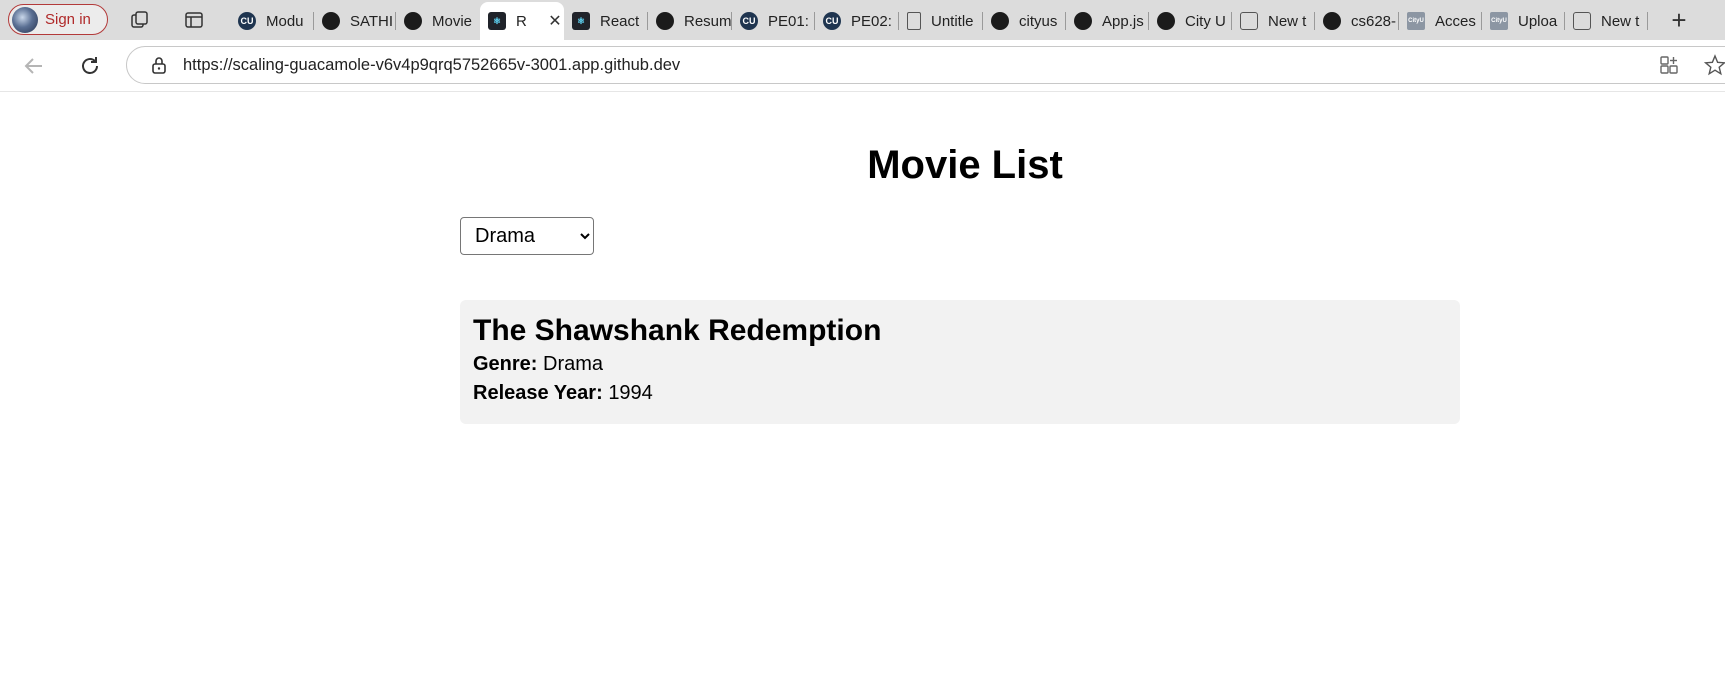 The height and width of the screenshot is (693, 1725). I want to click on tab-title: cityus, so click(1038, 21).